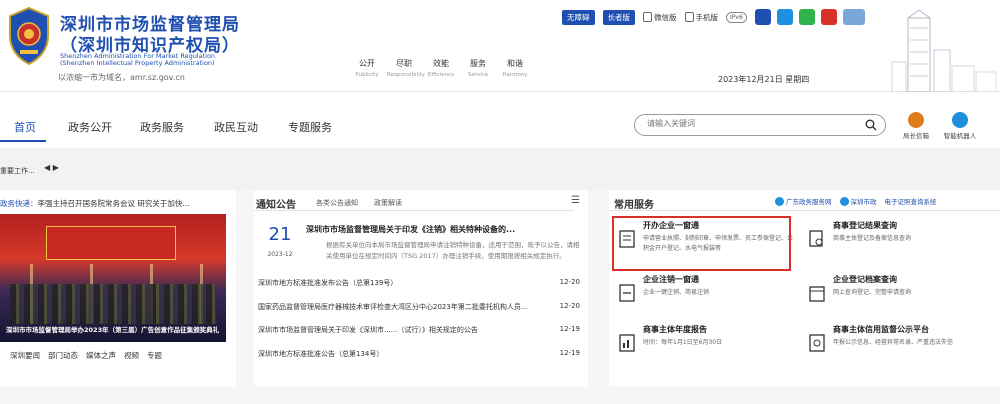  What do you see at coordinates (154, 355) in the screenshot?
I see `tab-topic: 专题` at bounding box center [154, 355].